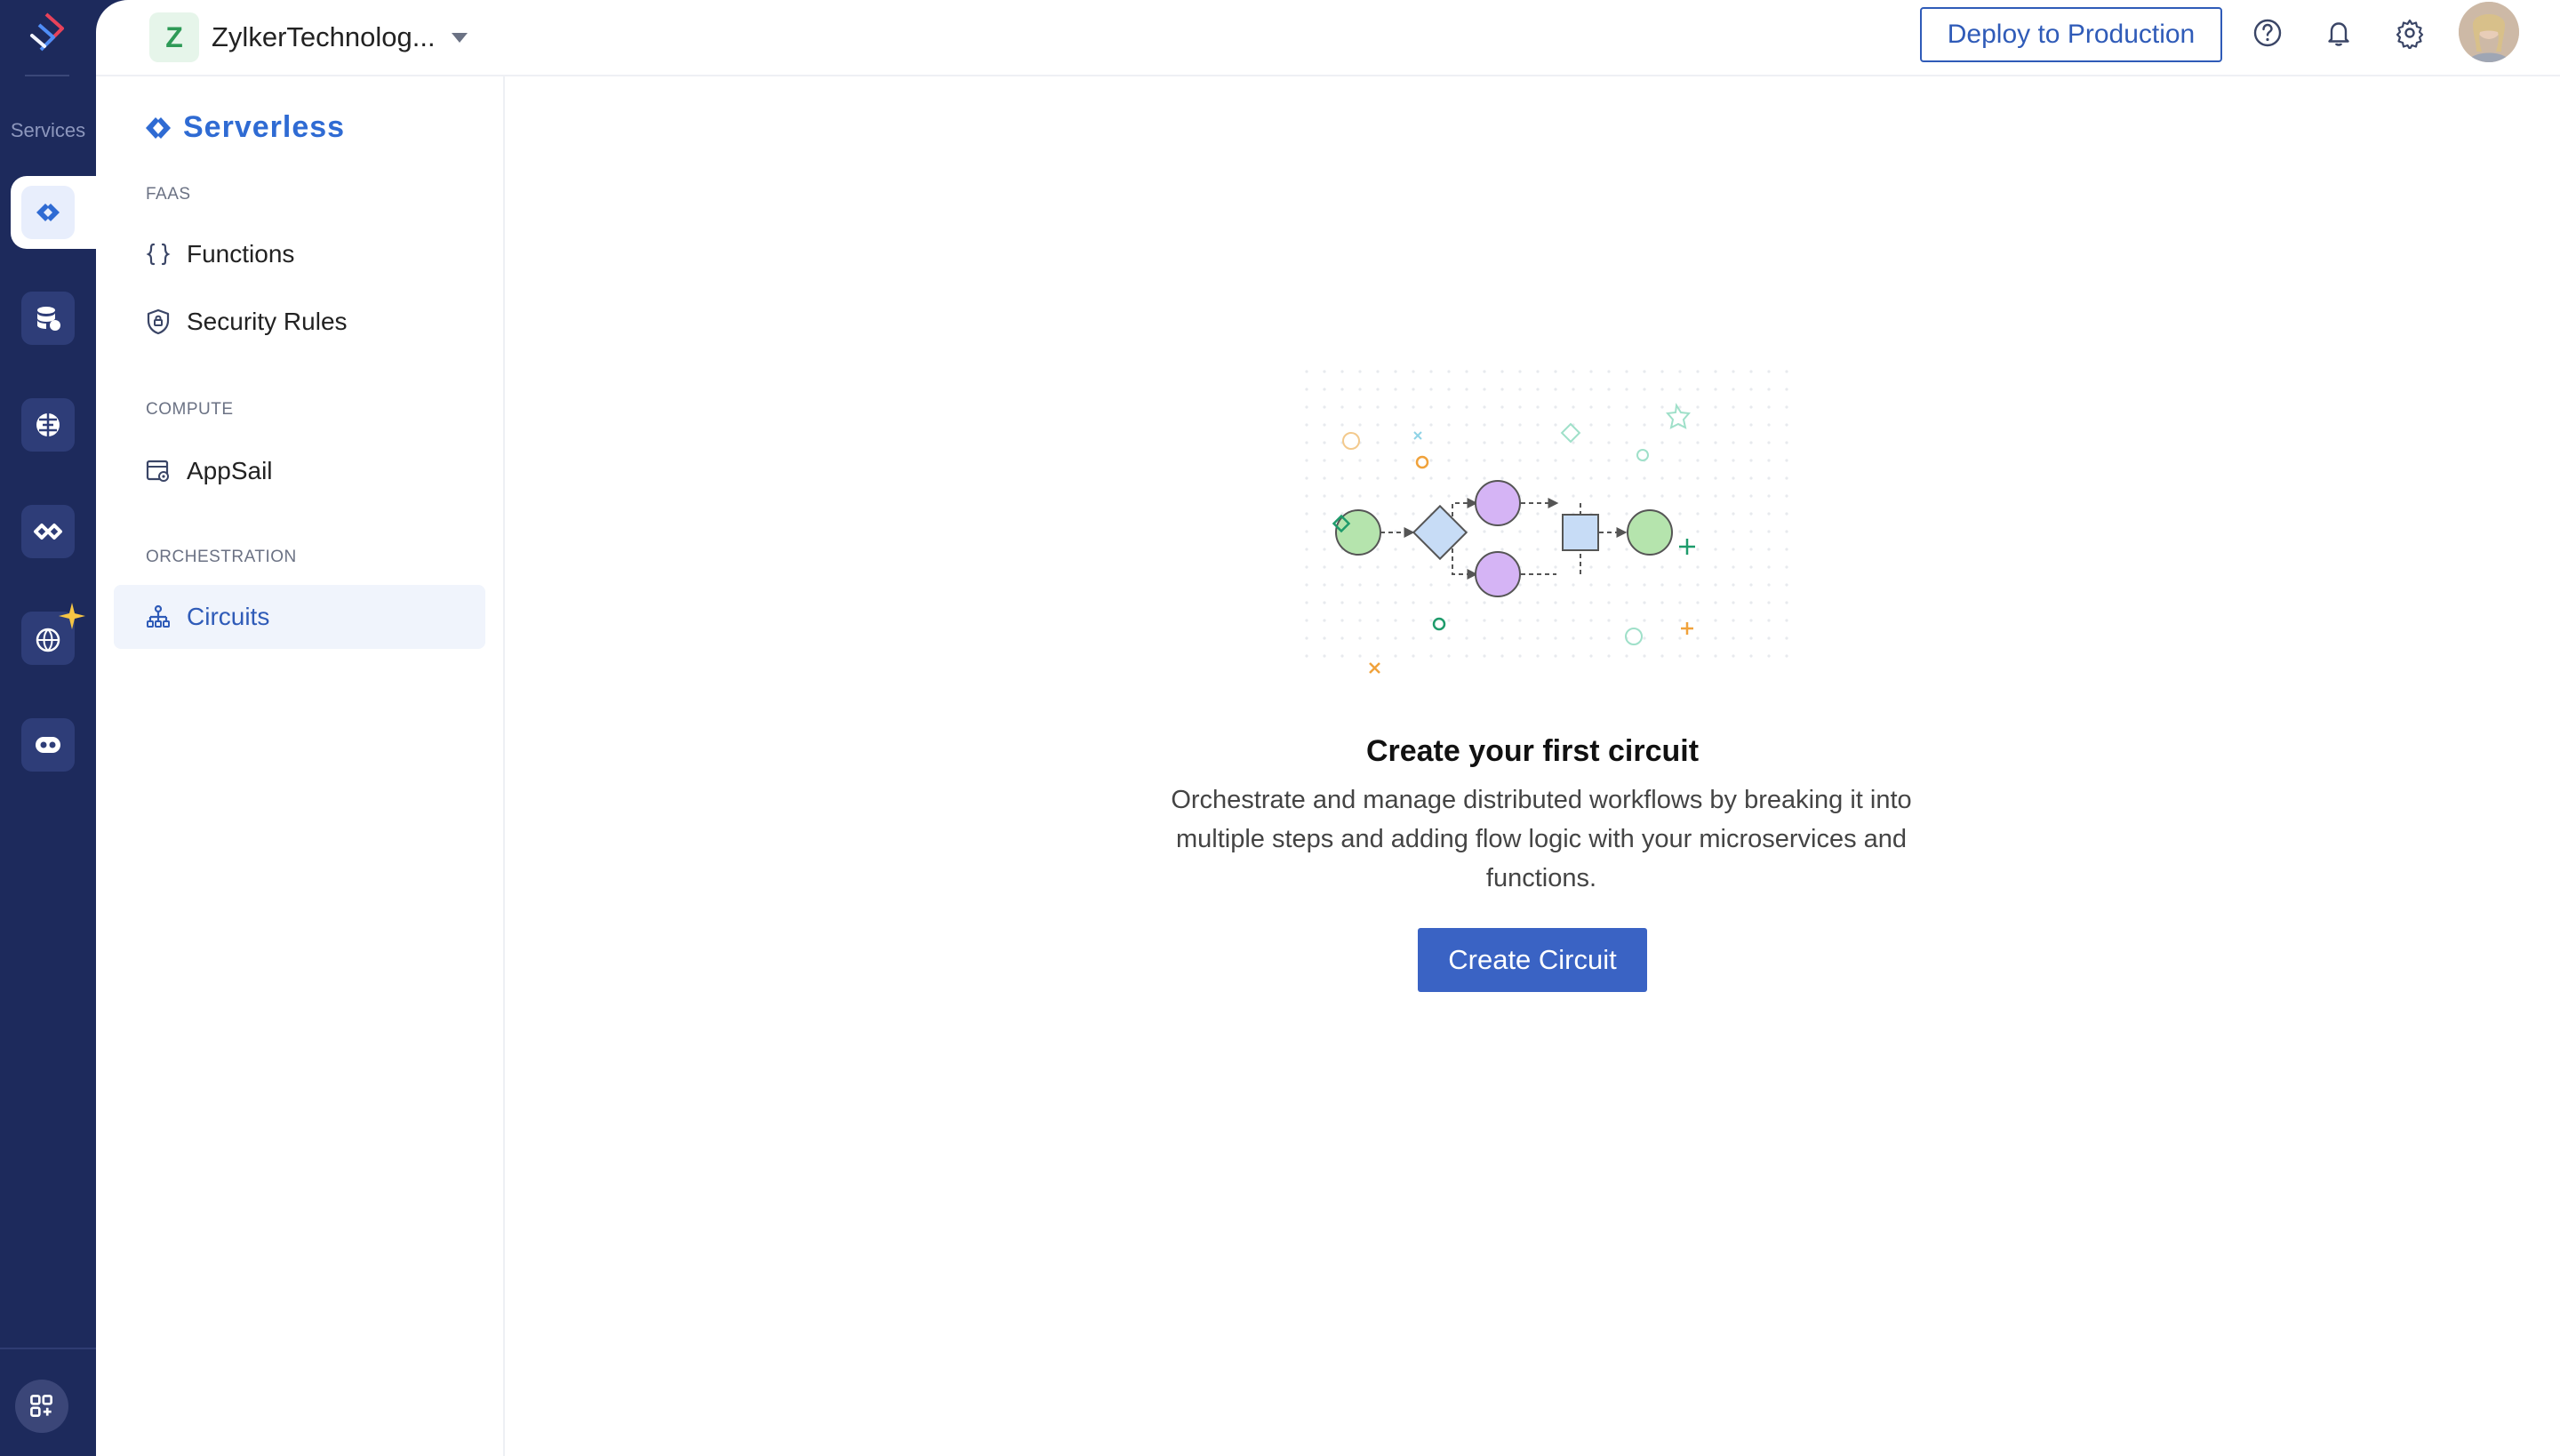 Image resolution: width=2560 pixels, height=1456 pixels. I want to click on appsail-icon, so click(157, 471).